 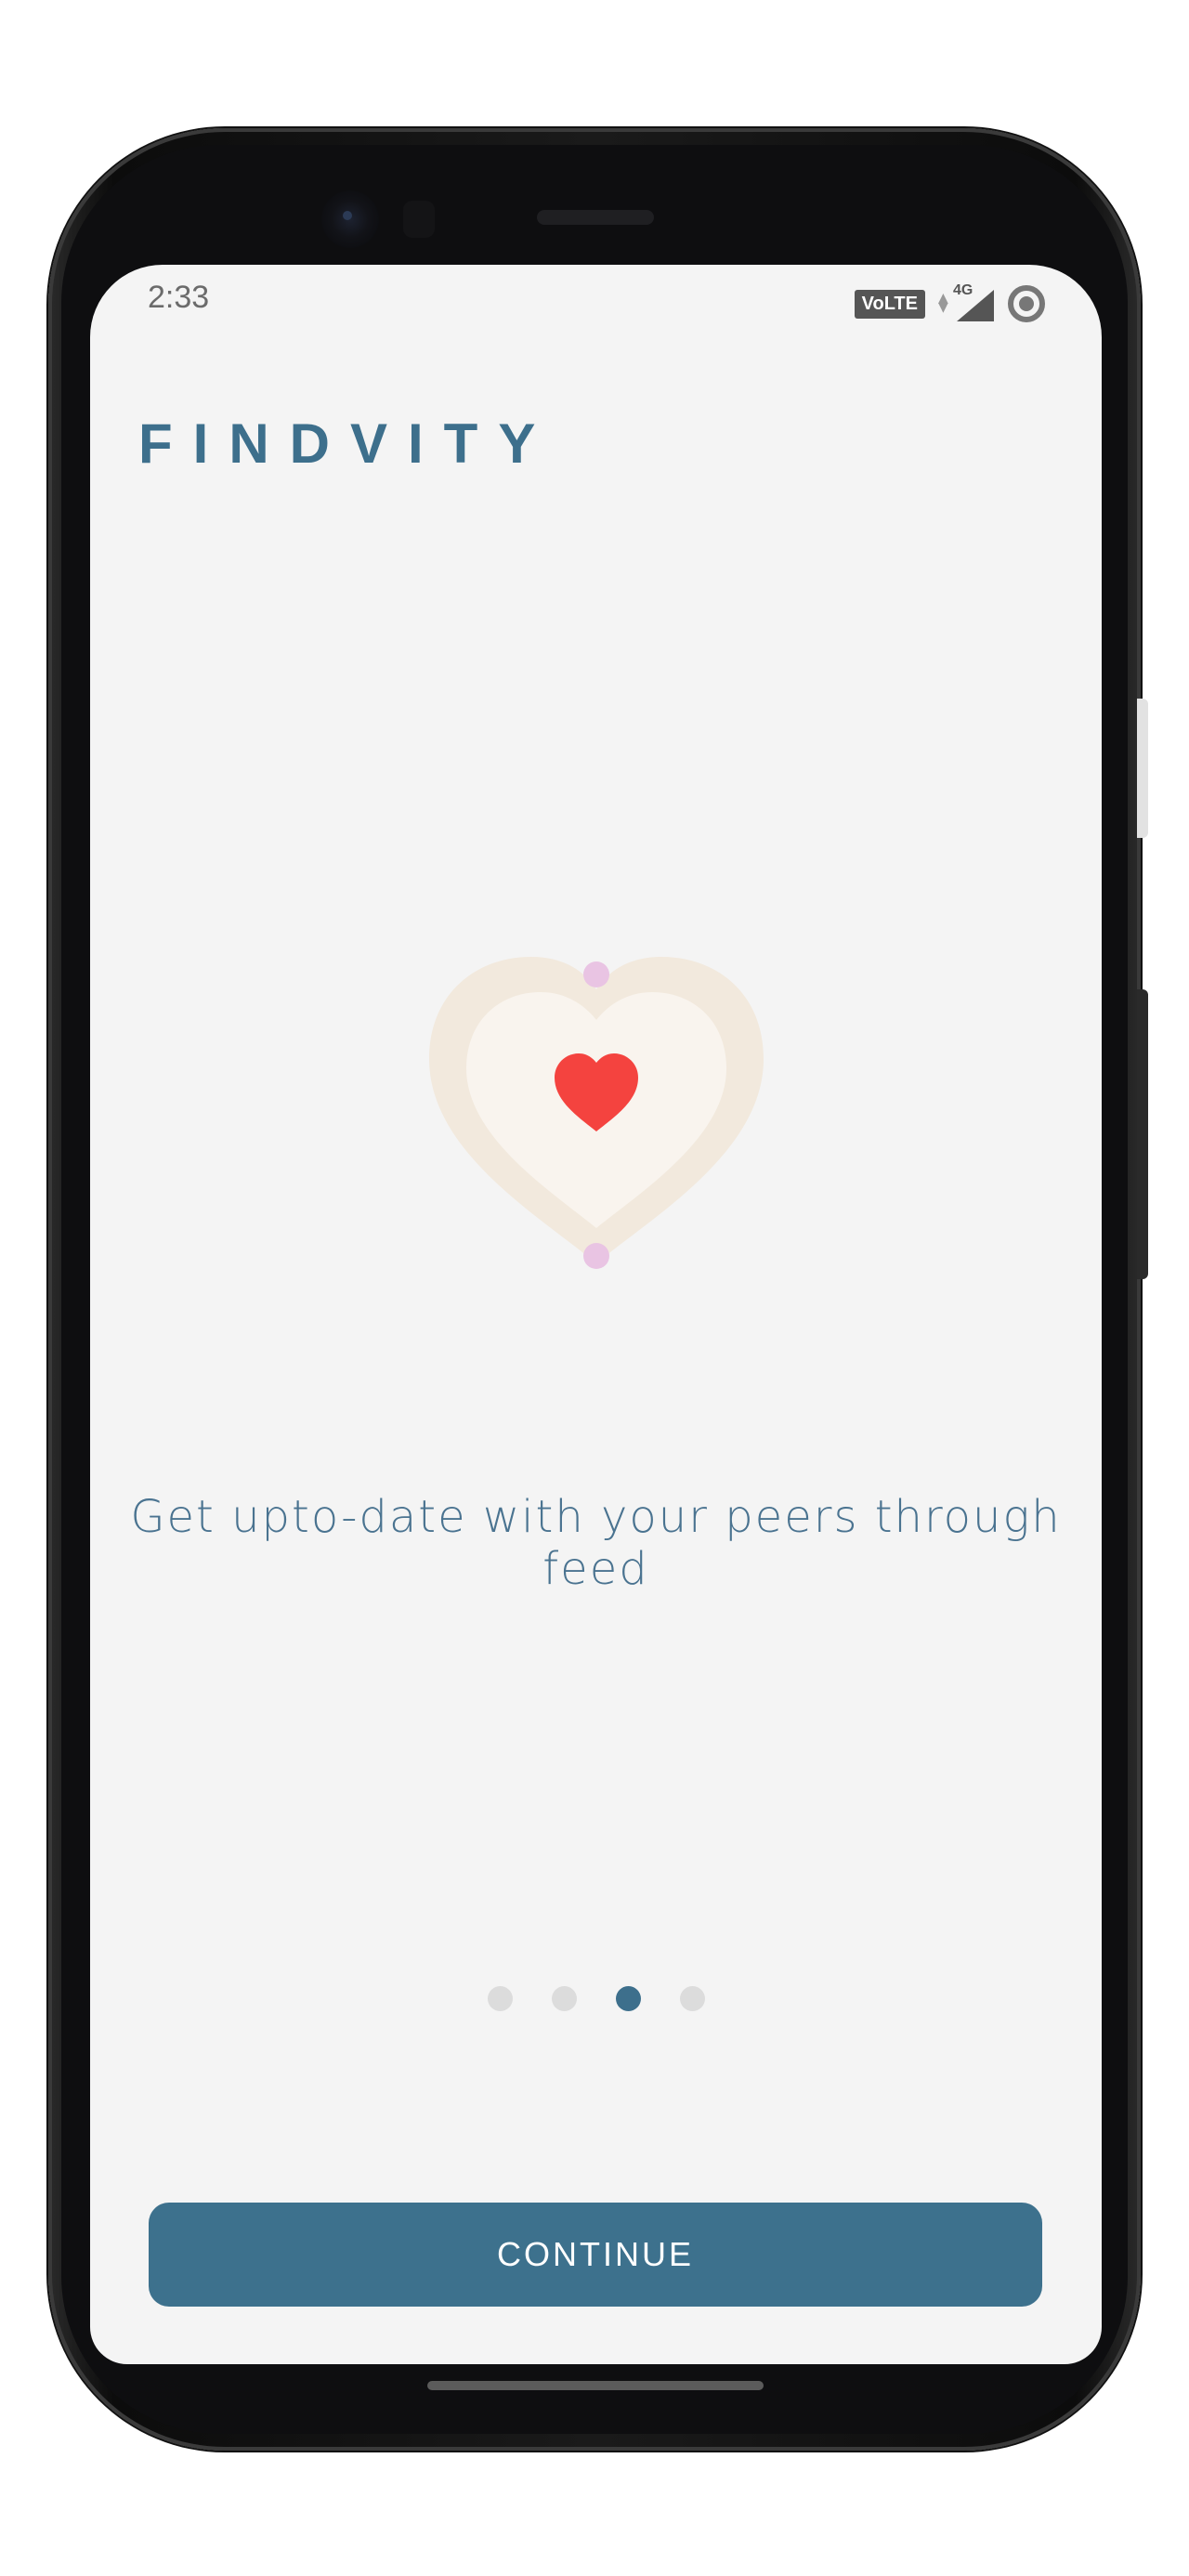 I want to click on earpiece-speaker, so click(x=595, y=217).